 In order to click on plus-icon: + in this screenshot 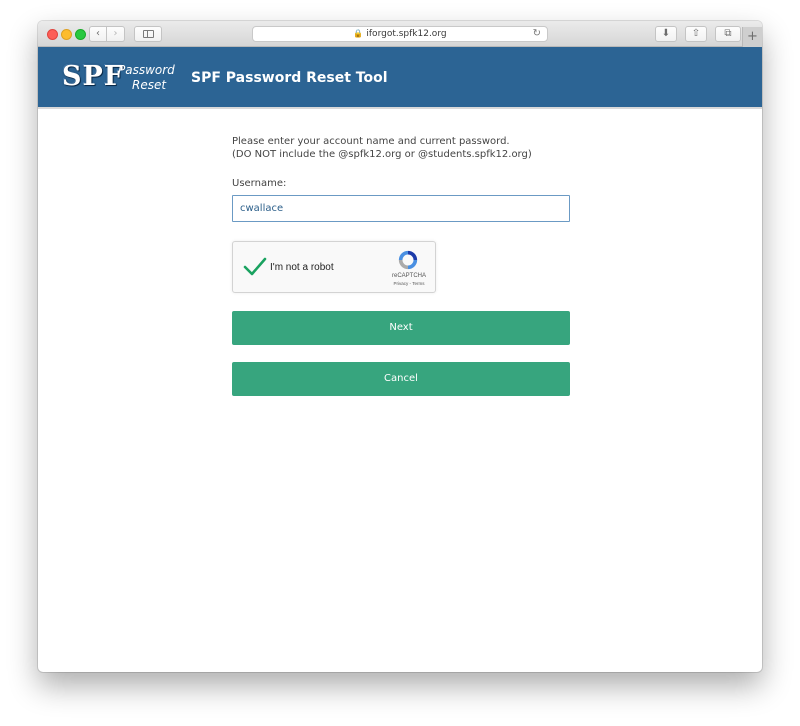, I will do `click(752, 36)`.